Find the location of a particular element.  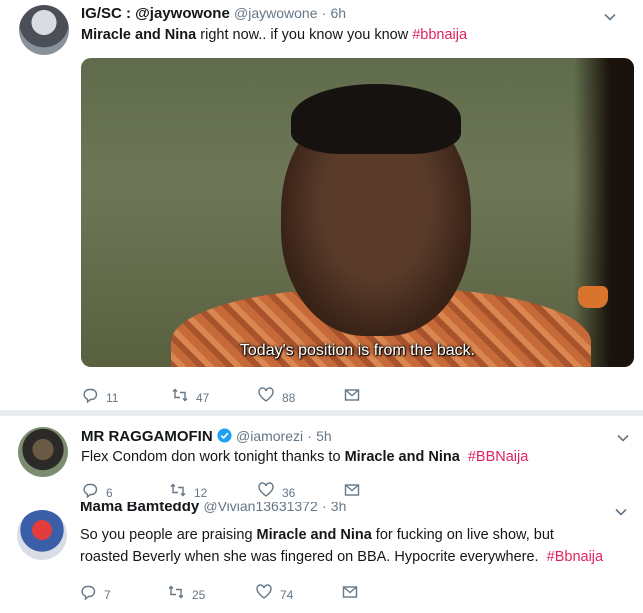

tweet-actions: 7 25 74 is located at coordinates (219, 594).